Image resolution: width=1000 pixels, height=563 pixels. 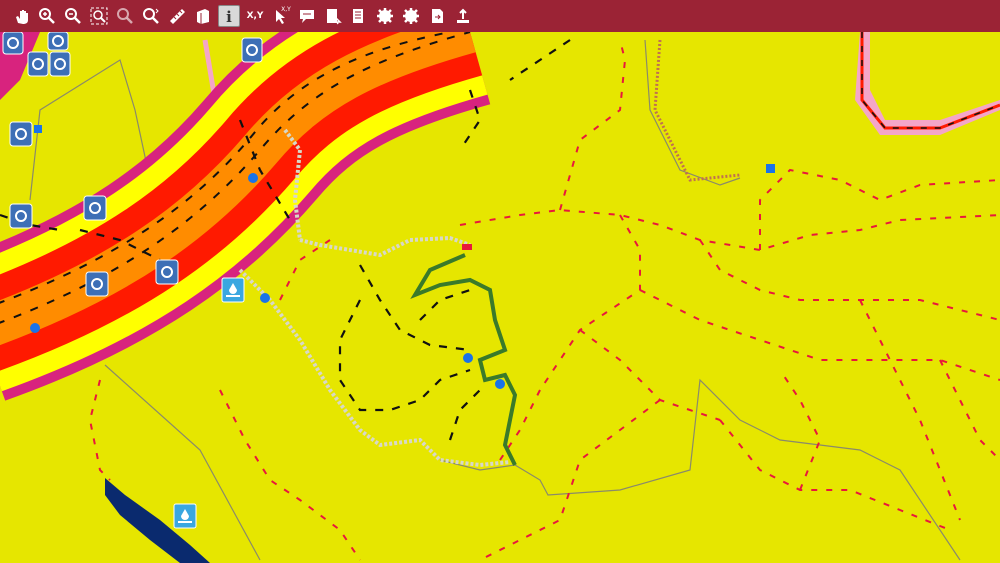 I want to click on pan-tool-button, so click(x=21, y=16).